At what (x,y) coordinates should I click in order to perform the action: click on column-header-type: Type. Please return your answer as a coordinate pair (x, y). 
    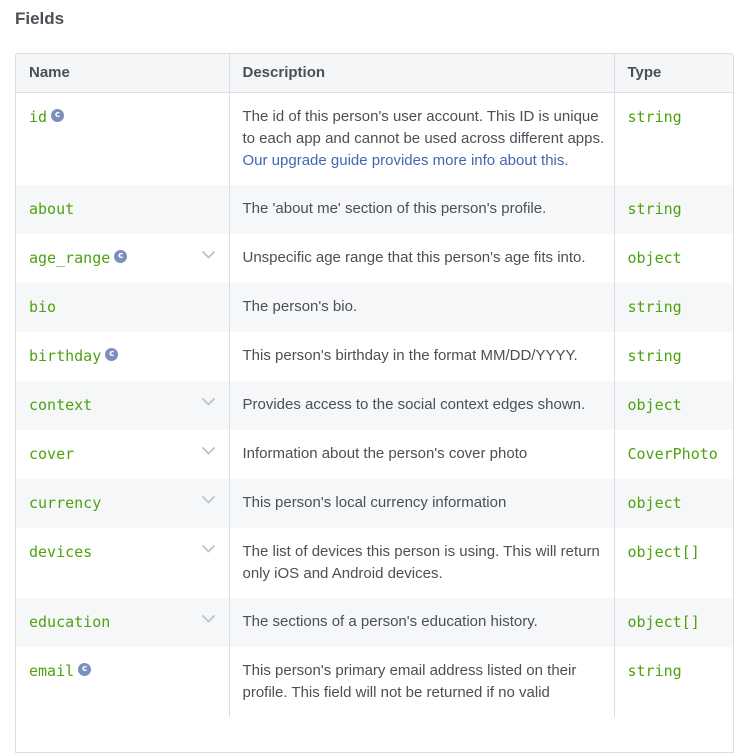
    Looking at the image, I should click on (673, 73).